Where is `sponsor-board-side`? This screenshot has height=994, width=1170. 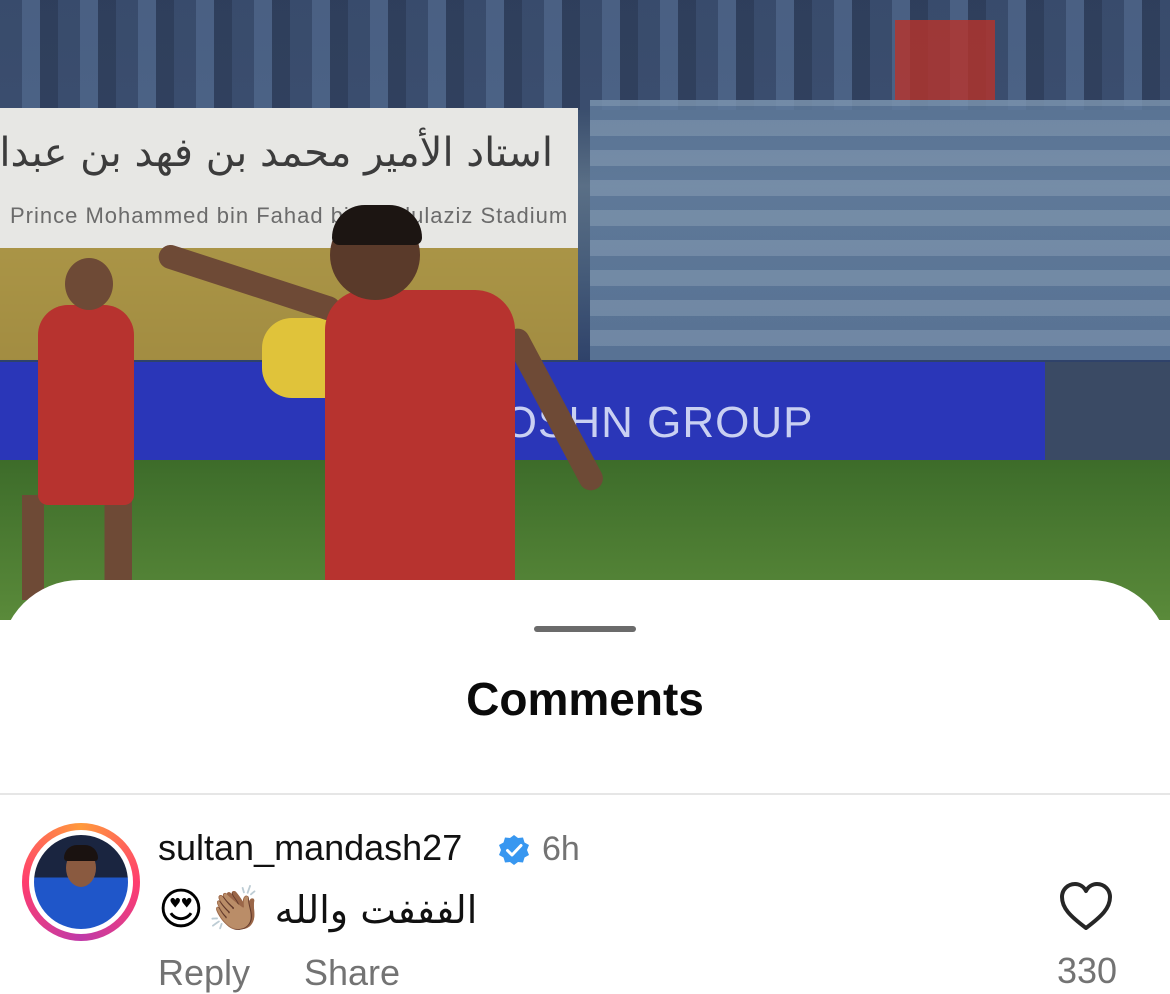 sponsor-board-side is located at coordinates (1107, 412).